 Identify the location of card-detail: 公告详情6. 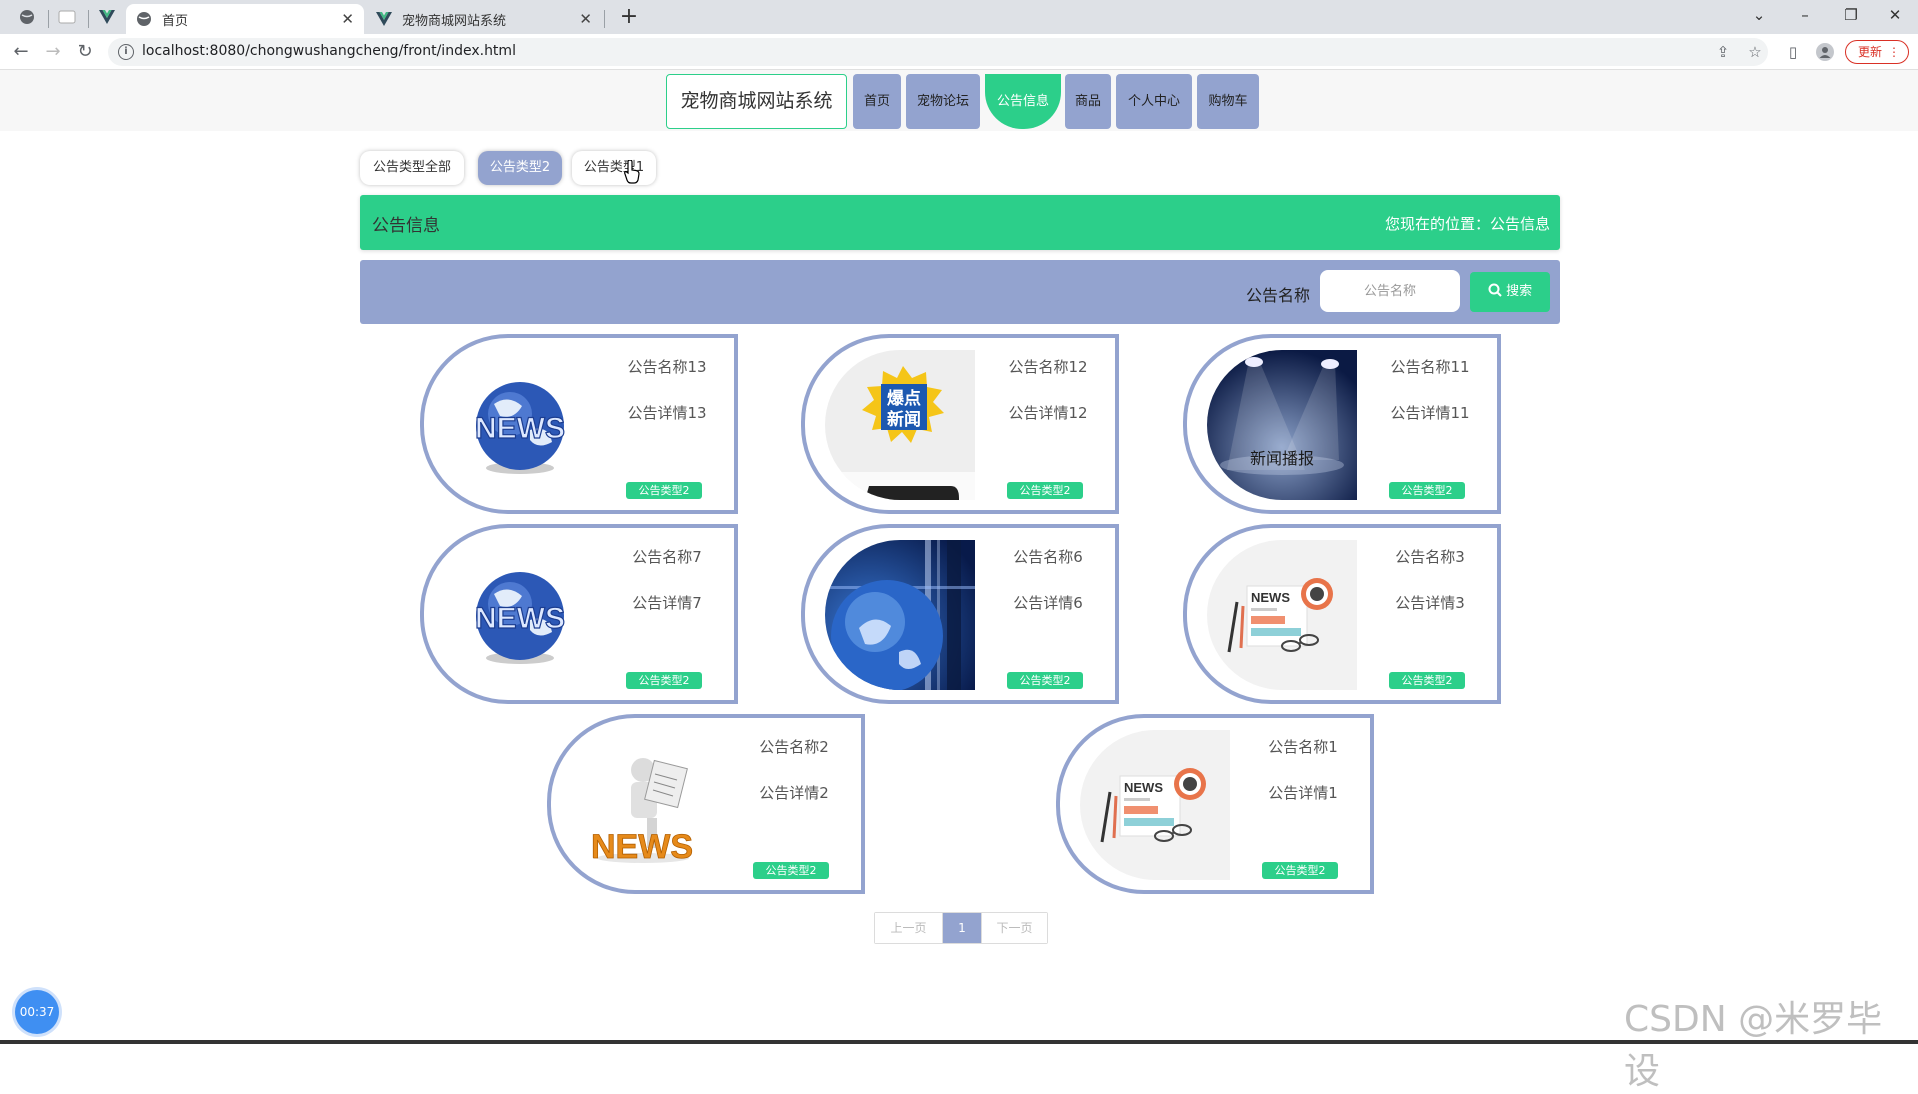
(1048, 603).